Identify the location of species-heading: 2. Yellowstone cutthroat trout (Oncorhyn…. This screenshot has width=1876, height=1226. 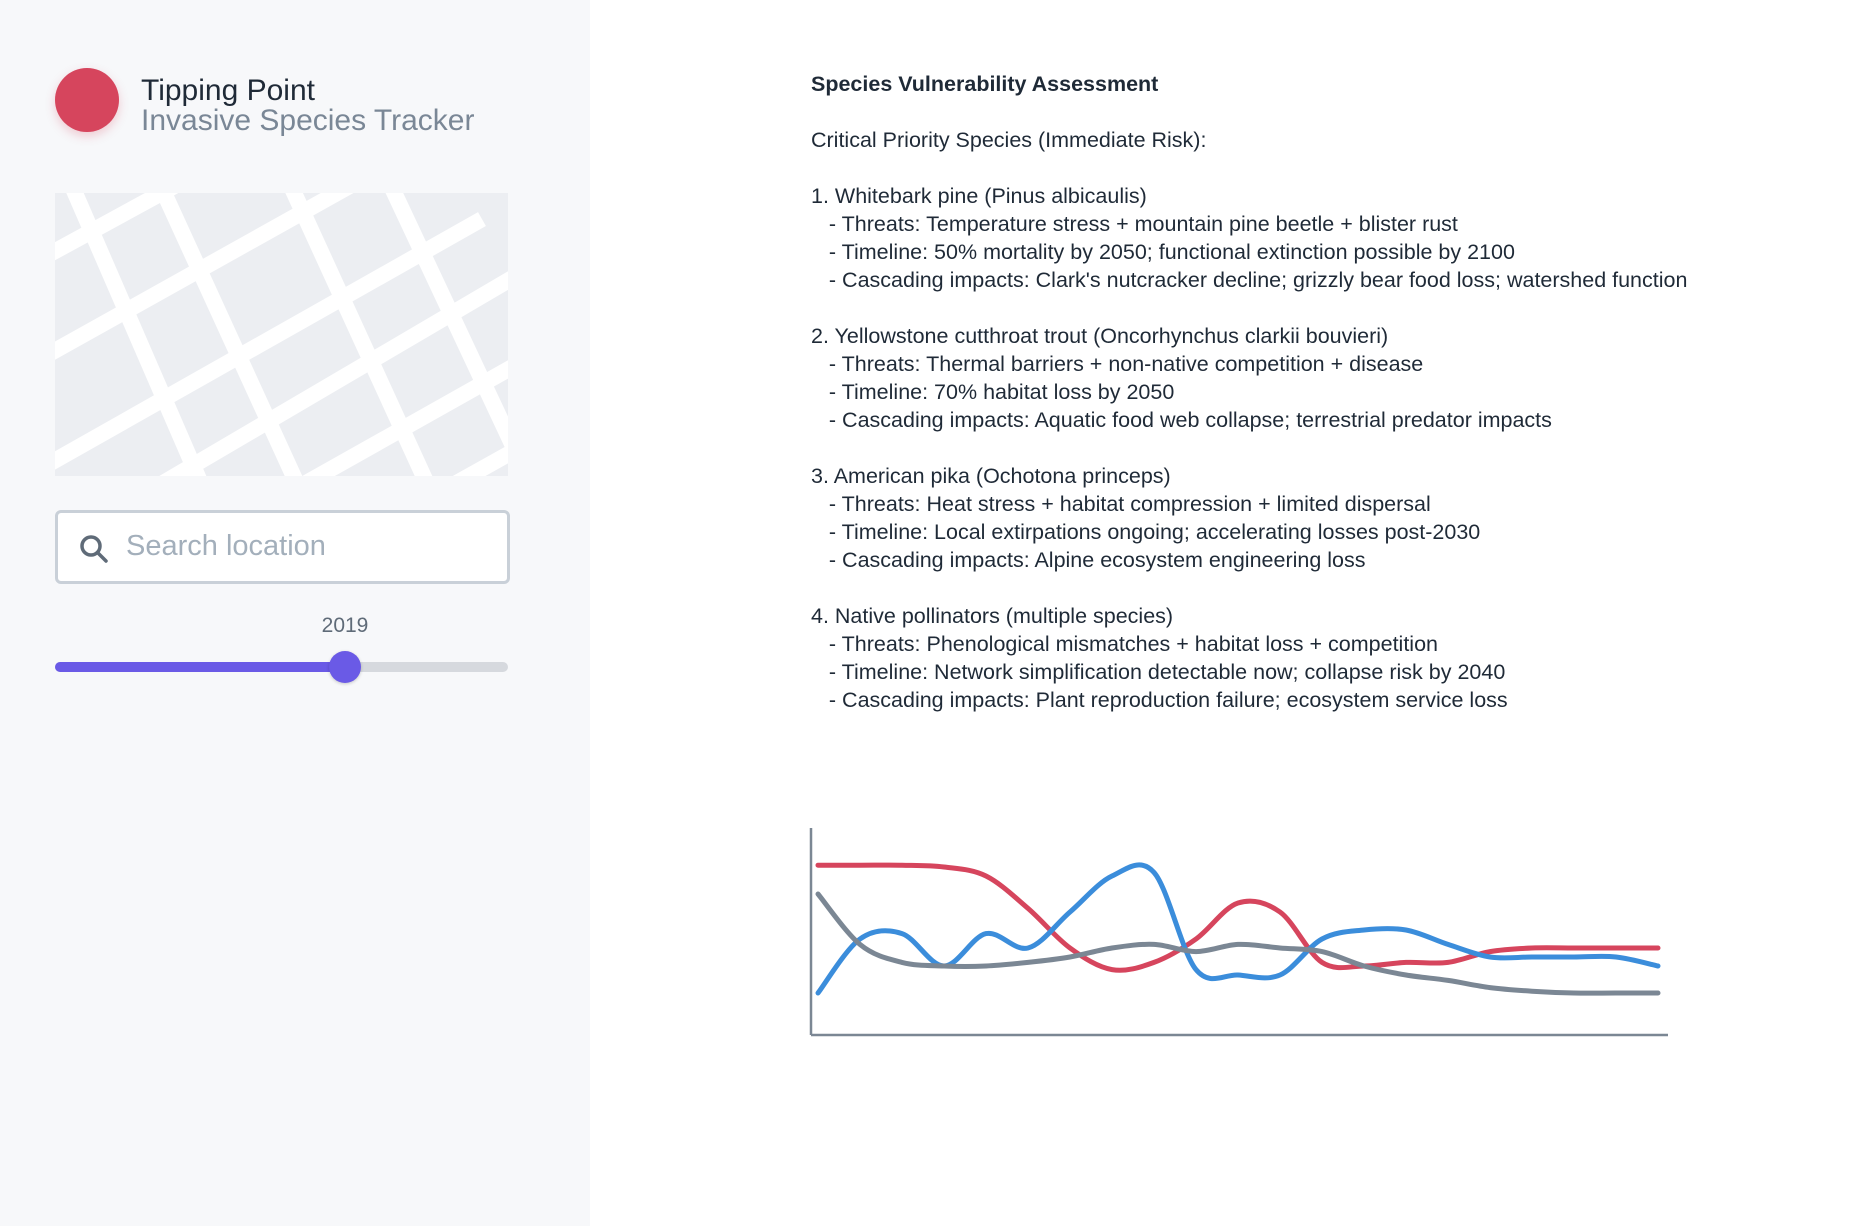
(1100, 336).